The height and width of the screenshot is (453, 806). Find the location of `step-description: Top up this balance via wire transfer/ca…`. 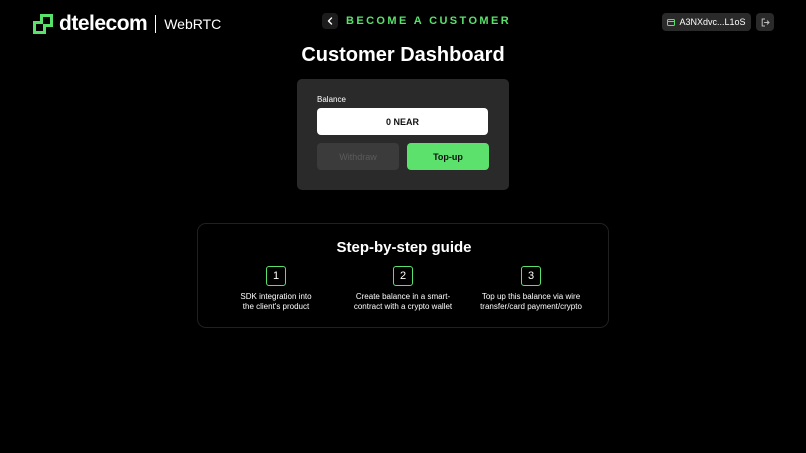

step-description: Top up this balance via wire transfer/ca… is located at coordinates (531, 302).